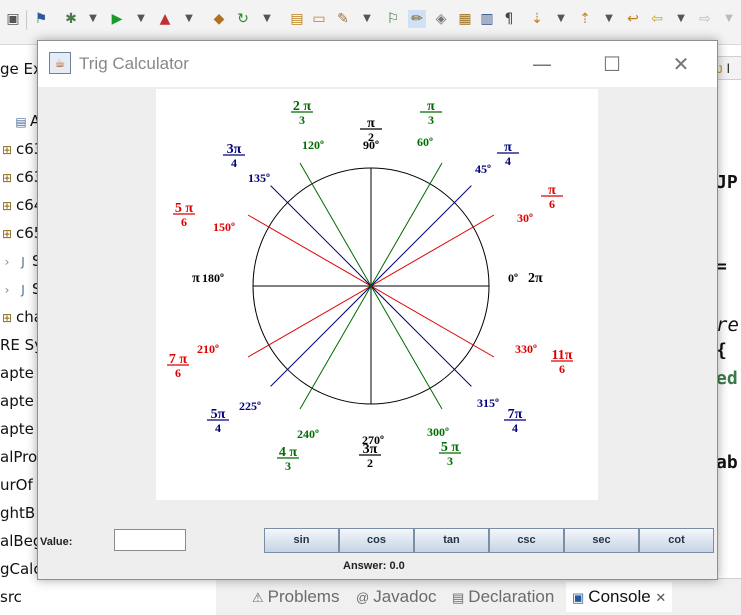 The width and height of the screenshot is (741, 615). What do you see at coordinates (297, 19) in the screenshot?
I see `open-type-icon: ▤` at bounding box center [297, 19].